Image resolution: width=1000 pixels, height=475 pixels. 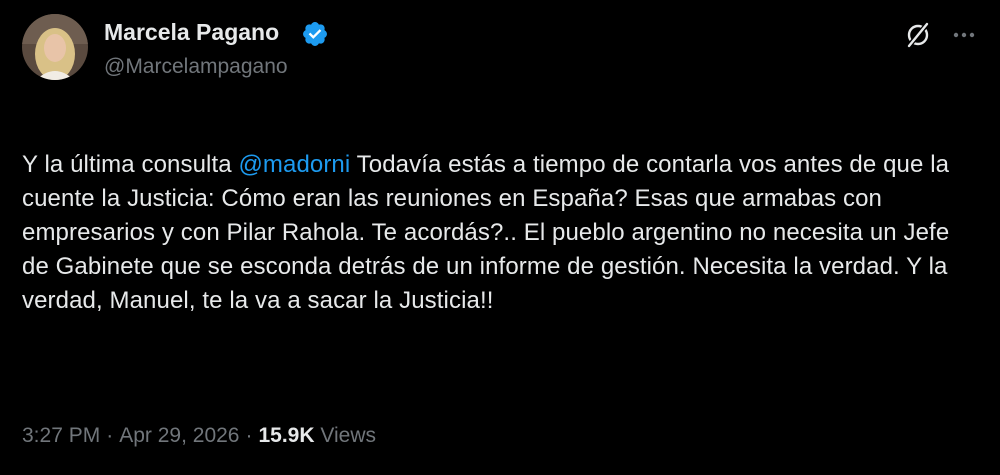 What do you see at coordinates (348, 435) in the screenshot?
I see `views-label: Views` at bounding box center [348, 435].